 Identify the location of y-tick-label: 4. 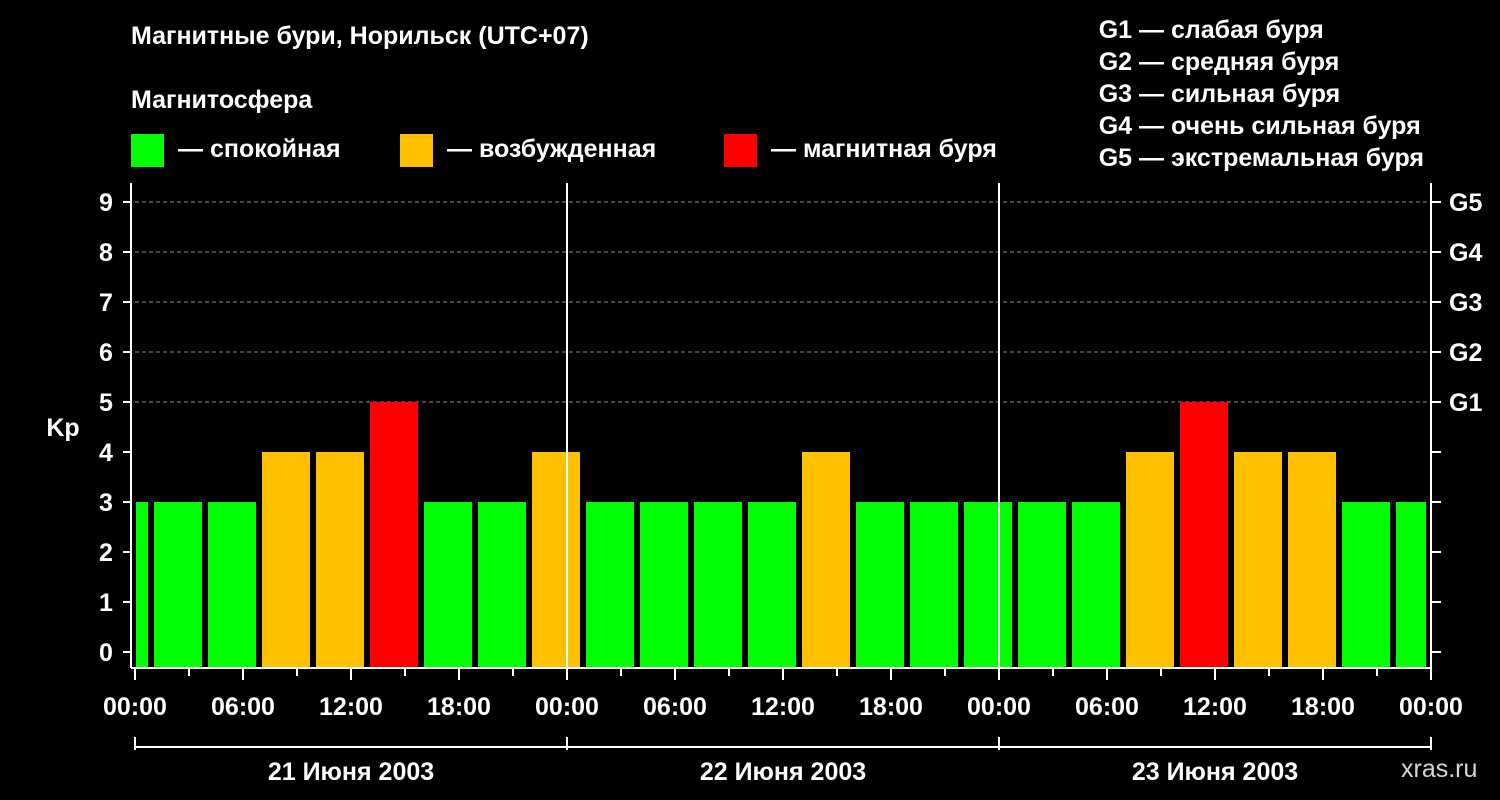
(106, 453).